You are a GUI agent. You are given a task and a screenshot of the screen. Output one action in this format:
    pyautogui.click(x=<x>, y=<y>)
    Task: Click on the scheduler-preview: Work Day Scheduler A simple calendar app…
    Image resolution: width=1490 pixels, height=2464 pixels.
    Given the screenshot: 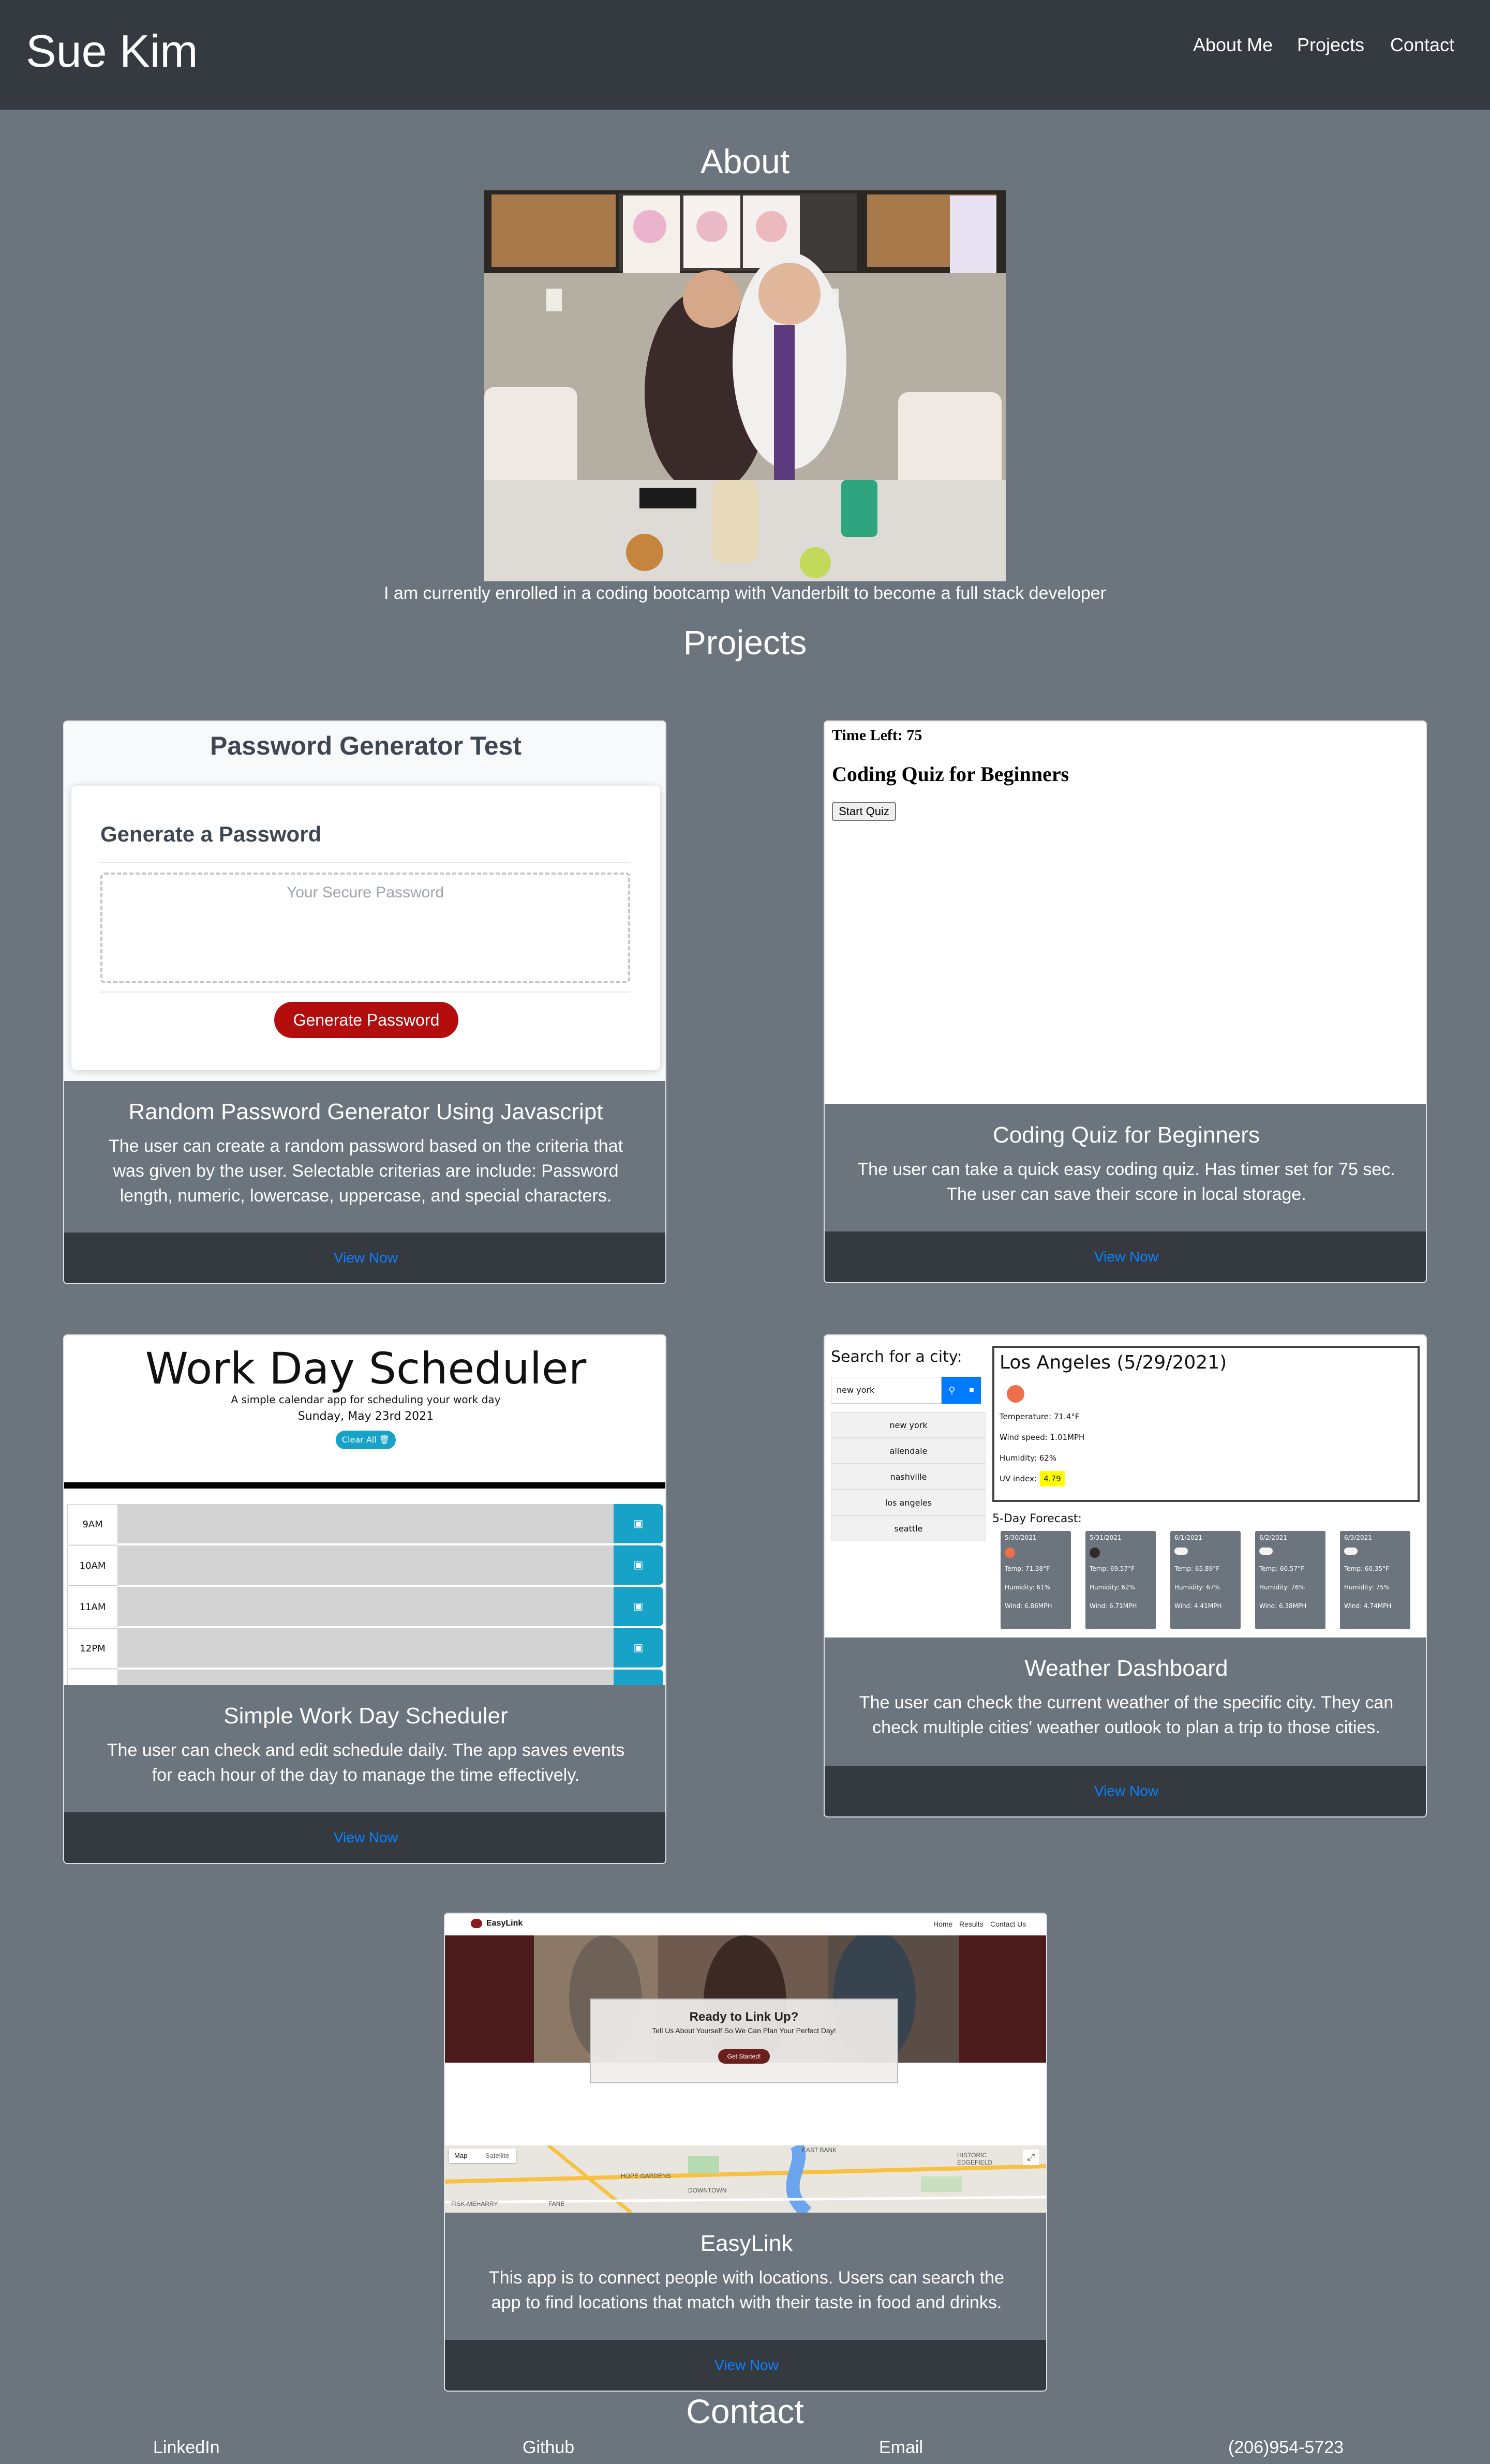 What is the action you would take?
    pyautogui.click(x=365, y=1510)
    